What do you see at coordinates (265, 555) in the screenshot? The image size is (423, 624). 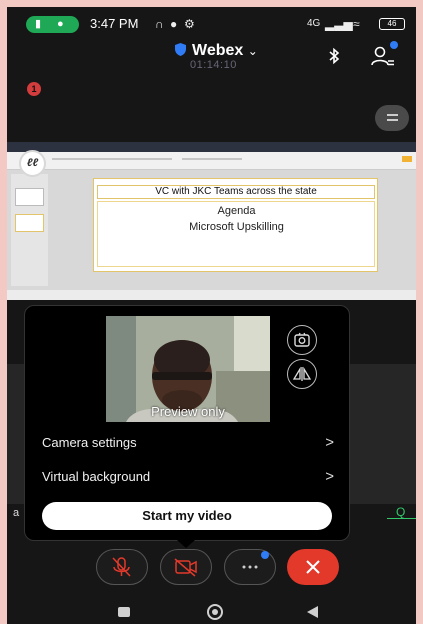 I see `more-notification-dot` at bounding box center [265, 555].